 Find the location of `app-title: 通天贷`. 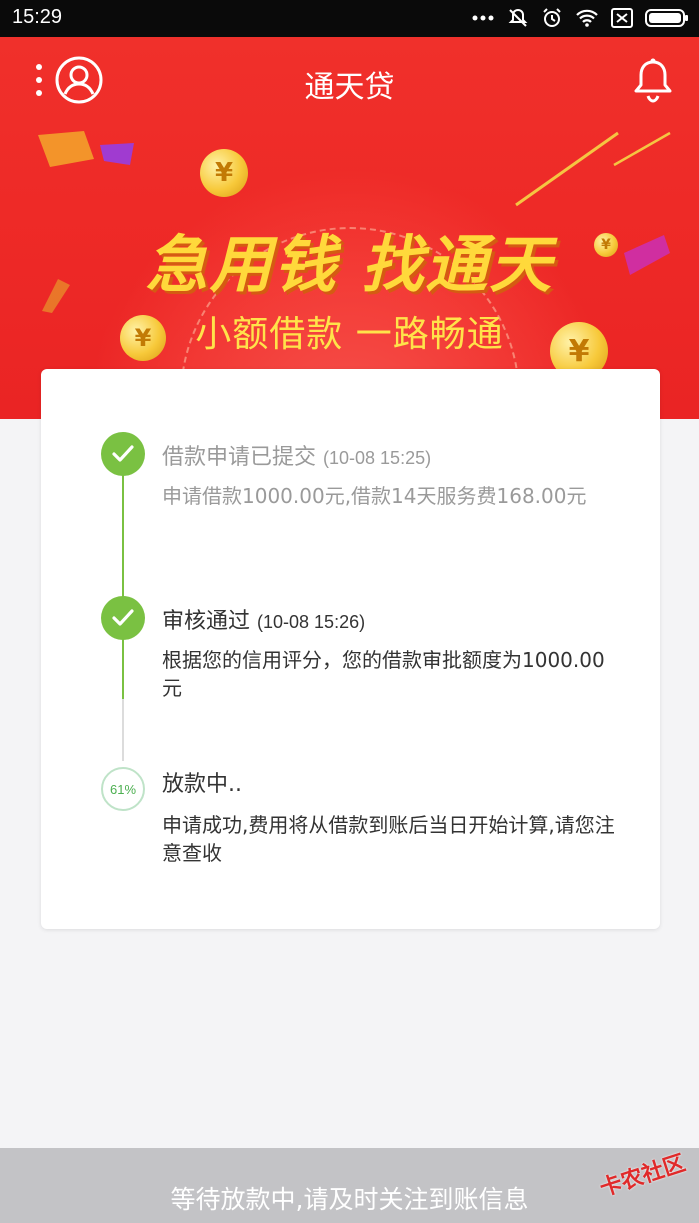

app-title: 通天贷 is located at coordinates (349, 87).